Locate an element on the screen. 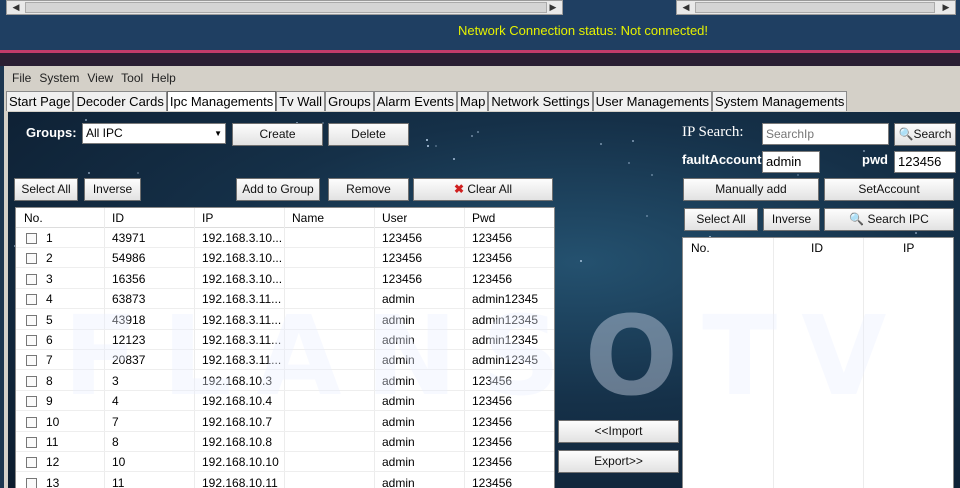 Image resolution: width=960 pixels, height=488 pixels. tab-ipc-managements: Ipc Managements is located at coordinates (221, 101).